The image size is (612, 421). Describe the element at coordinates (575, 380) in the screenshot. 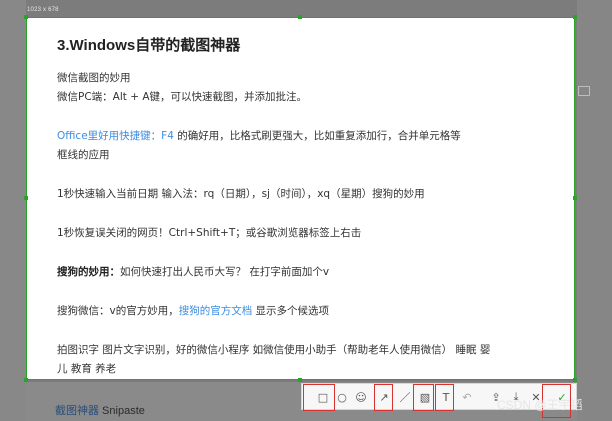

I see `resize-handle-bottom-right` at that location.